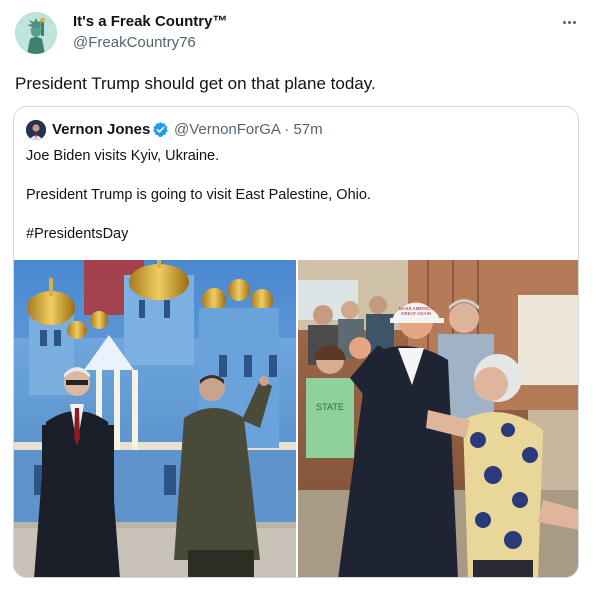  I want to click on quoted-author-name: Vernon Jones, so click(101, 129).